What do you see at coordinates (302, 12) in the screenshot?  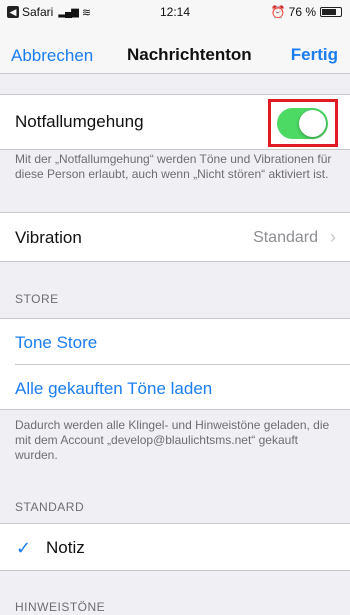 I see `battery-percent: 76 %` at bounding box center [302, 12].